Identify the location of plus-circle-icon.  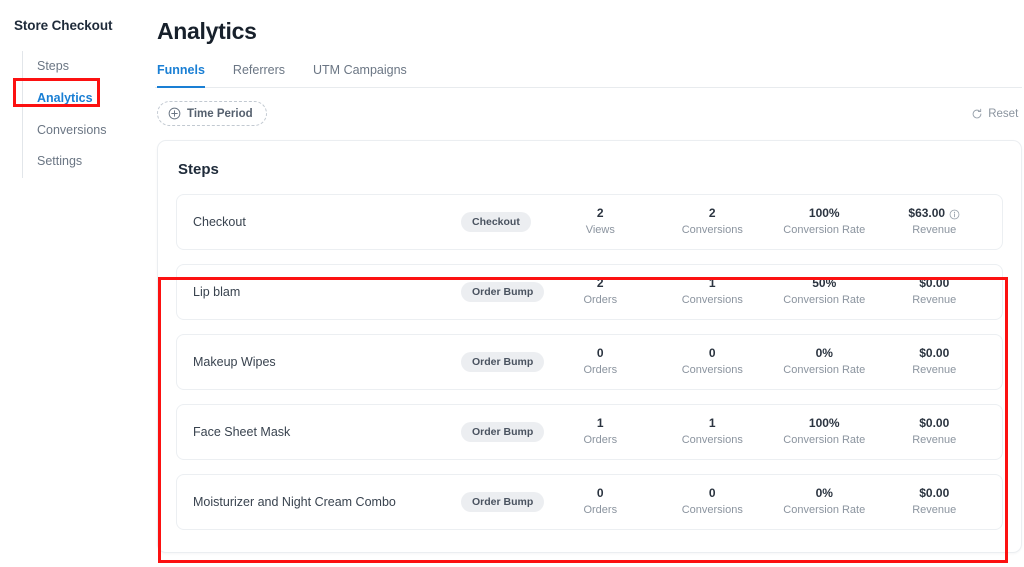
(174, 113).